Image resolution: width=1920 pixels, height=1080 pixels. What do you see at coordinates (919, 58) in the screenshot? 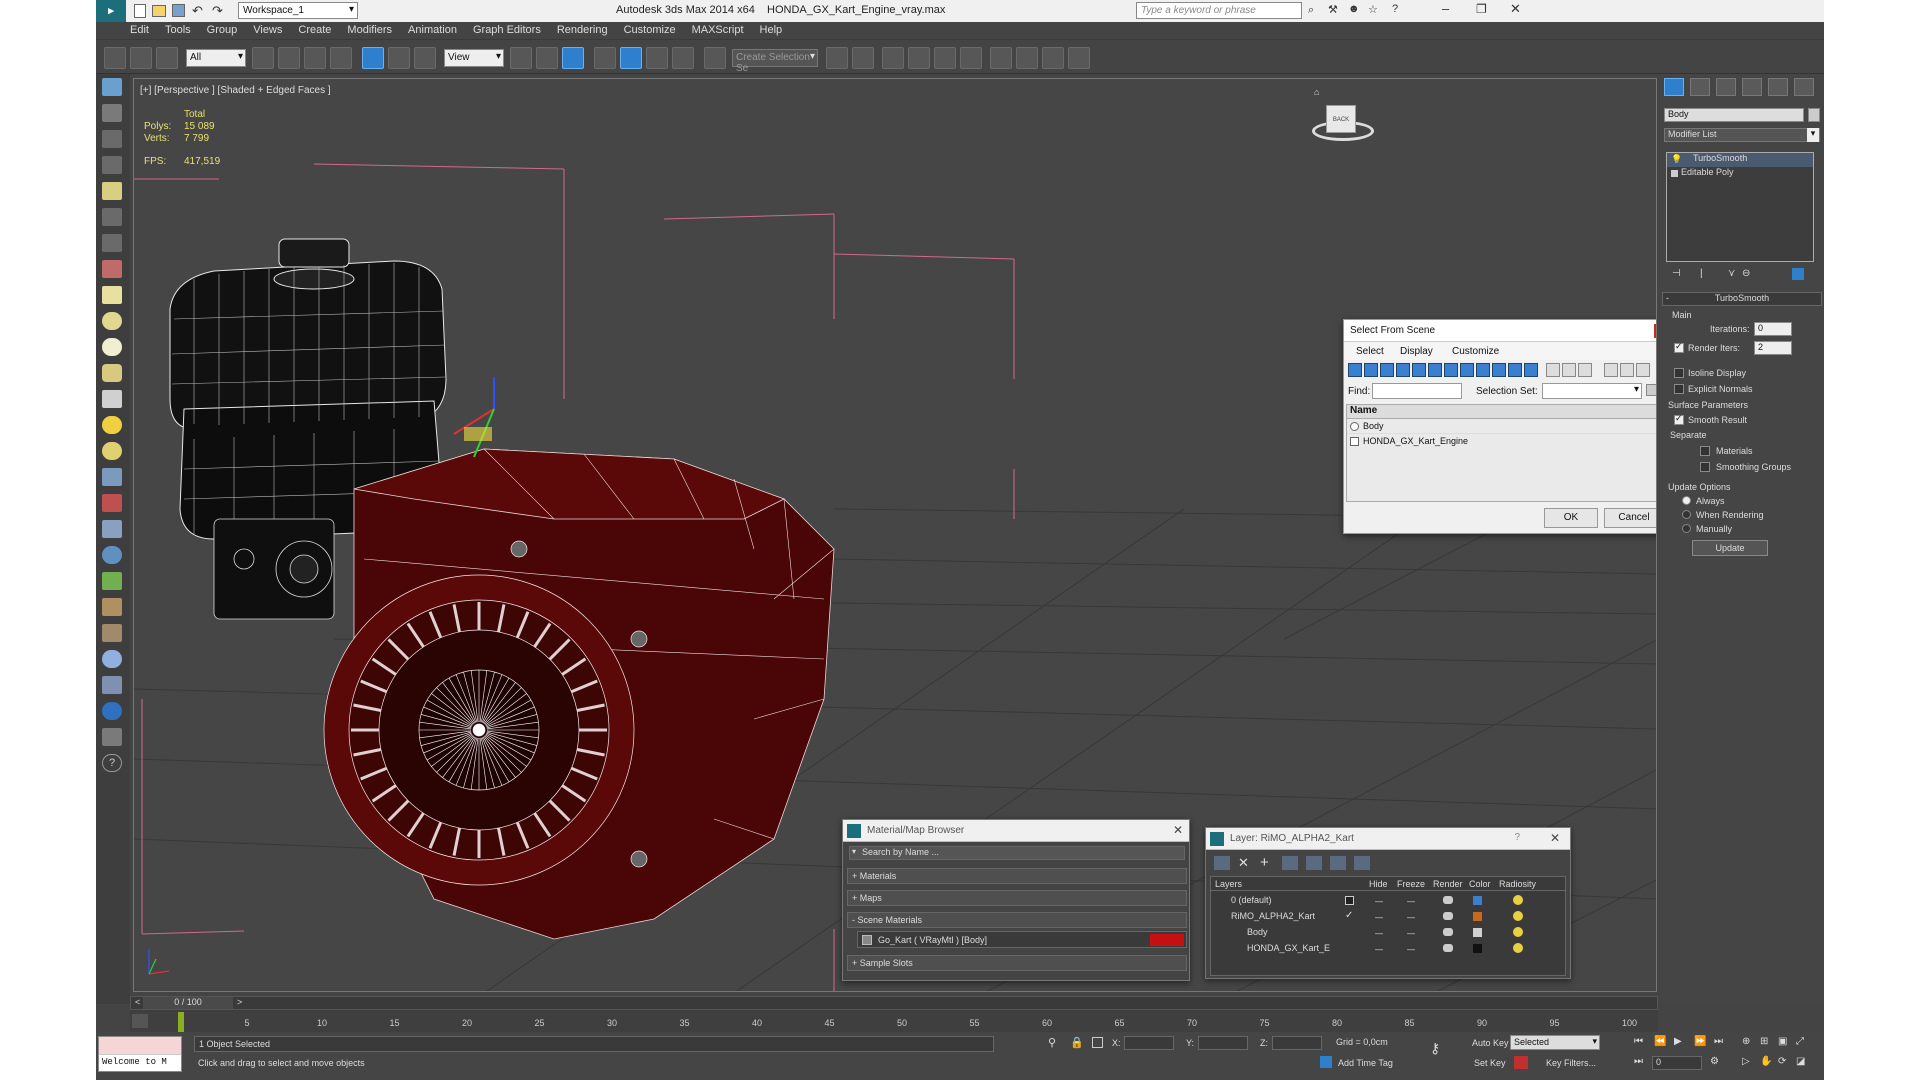
I see `toggle-ribbon-icon` at bounding box center [919, 58].